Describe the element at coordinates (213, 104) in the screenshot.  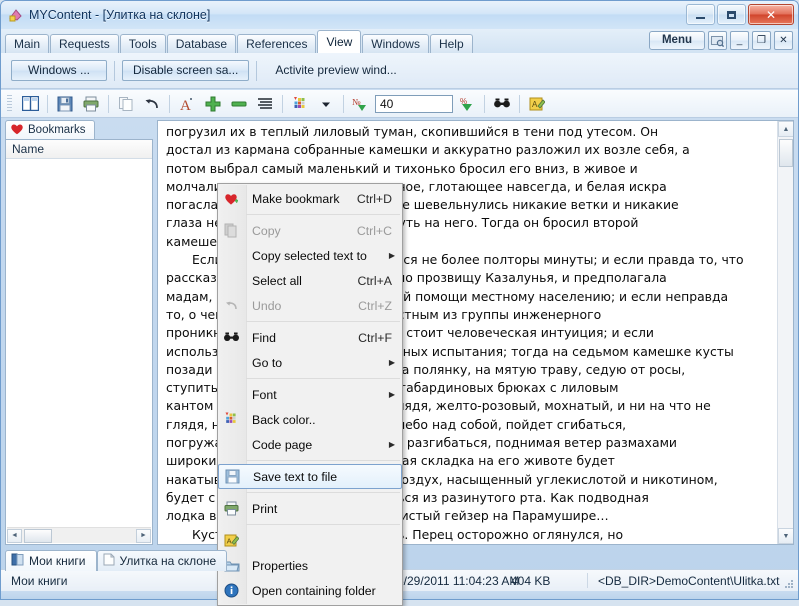
I see `zoom-in-icon` at that location.